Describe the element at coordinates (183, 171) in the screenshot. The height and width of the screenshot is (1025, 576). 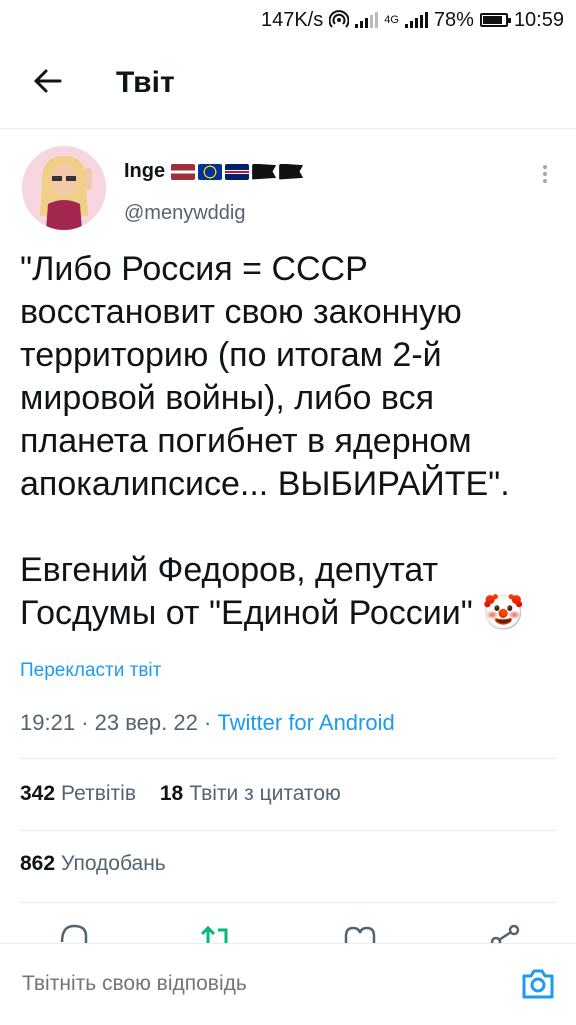
I see `latvia-flag-icon` at that location.